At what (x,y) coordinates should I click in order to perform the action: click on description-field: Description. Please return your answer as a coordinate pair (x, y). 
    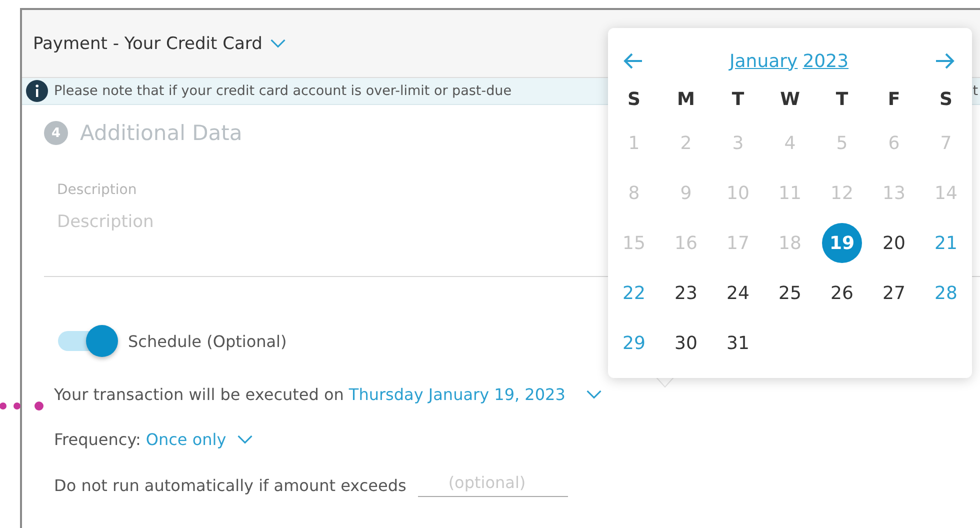
    Looking at the image, I should click on (207, 222).